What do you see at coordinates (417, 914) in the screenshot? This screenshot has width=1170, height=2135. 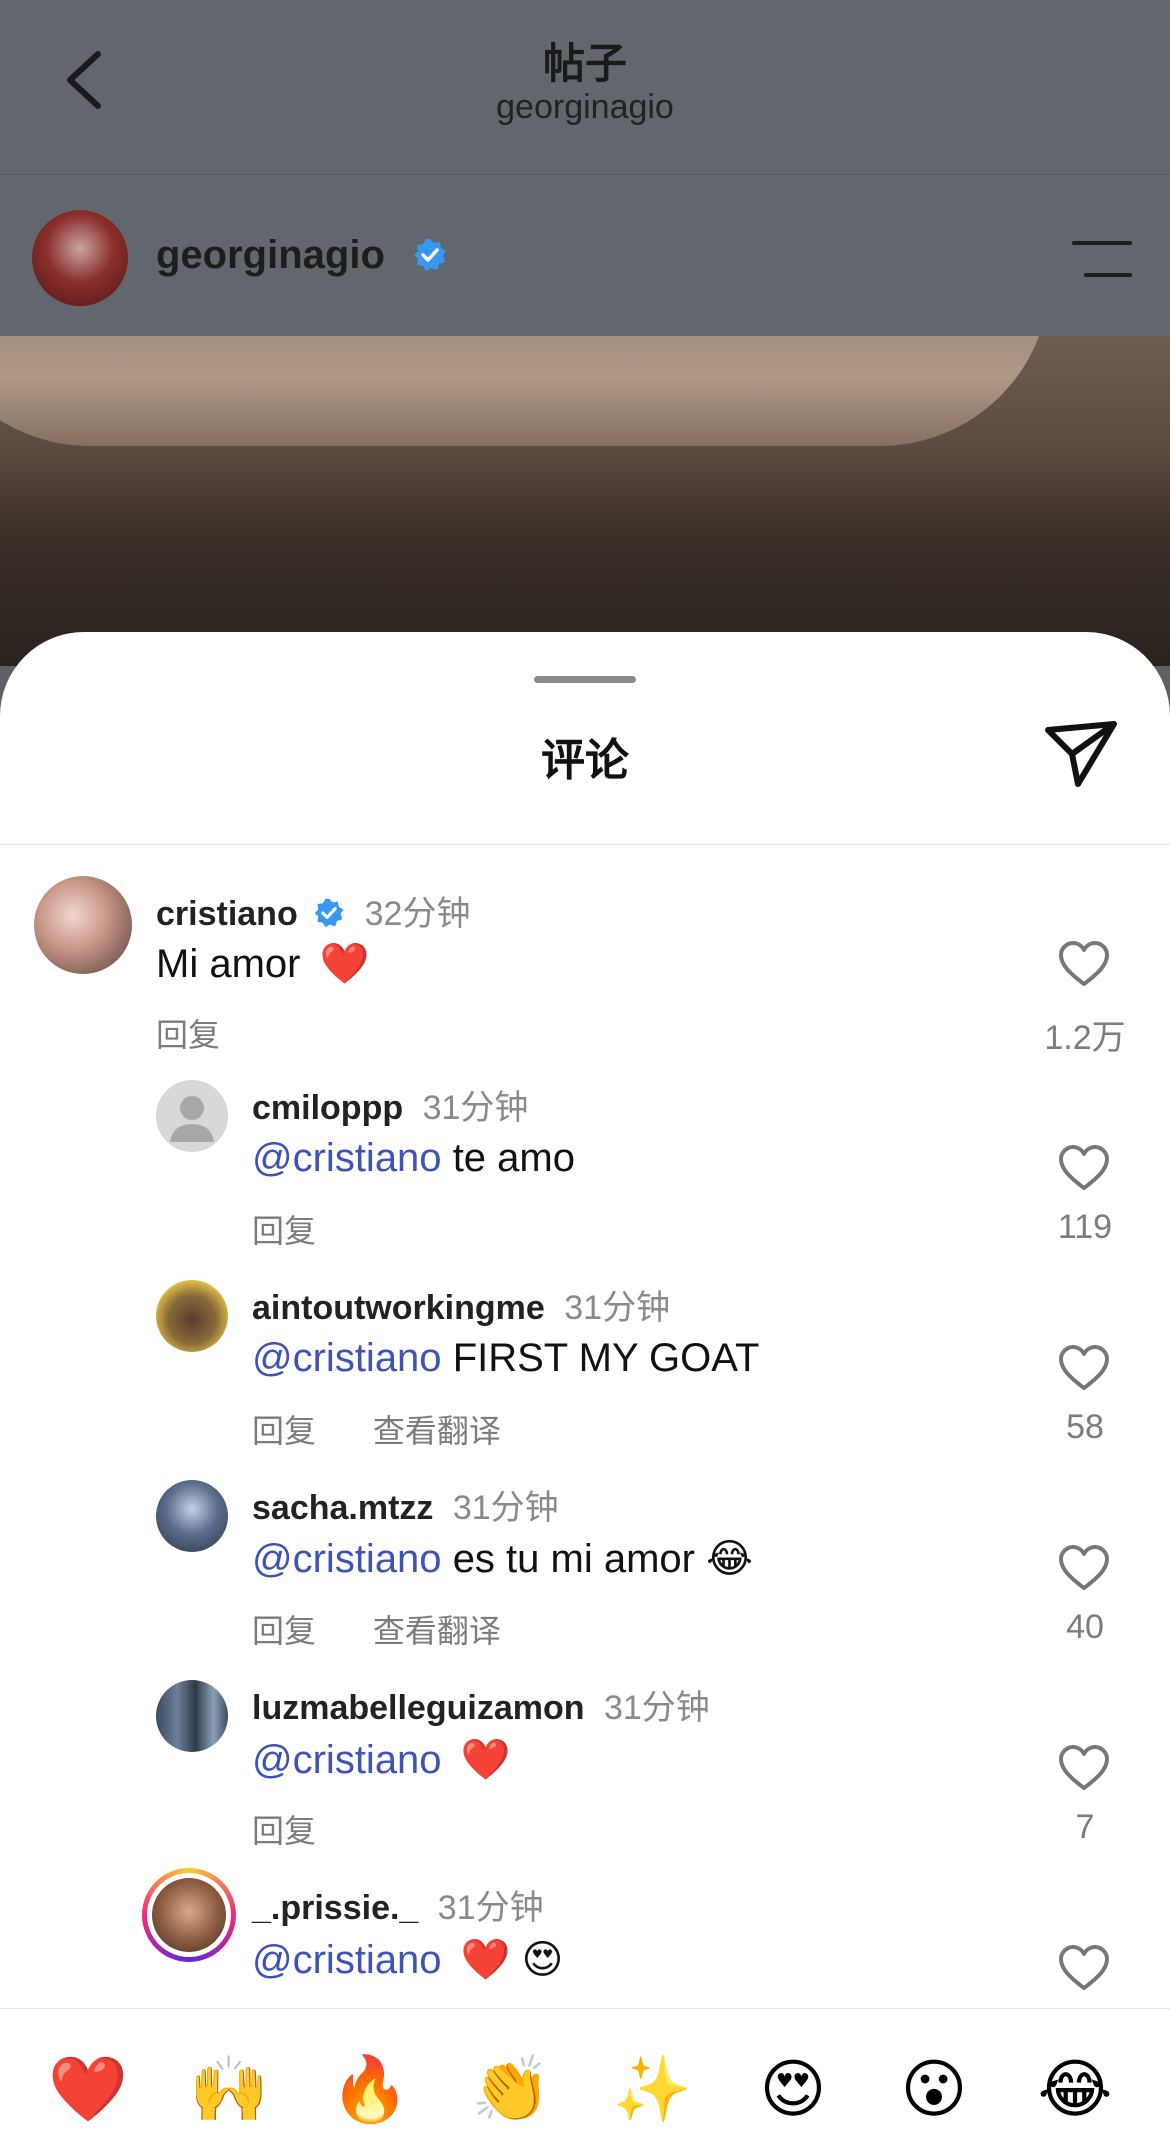 I see `comment-time: 32分钟` at bounding box center [417, 914].